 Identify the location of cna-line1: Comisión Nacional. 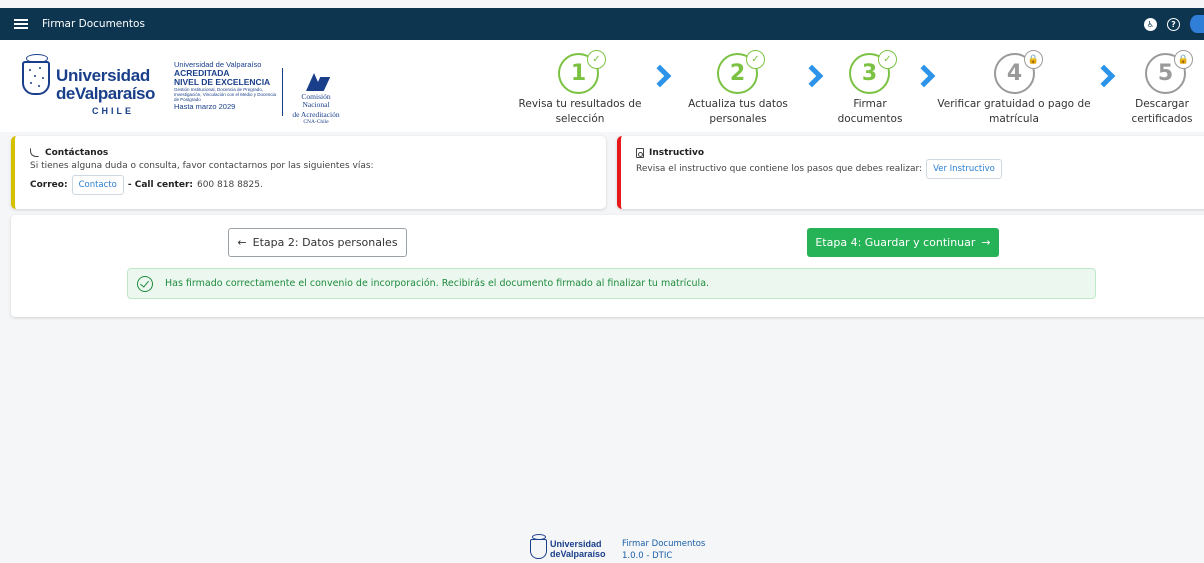
(316, 100).